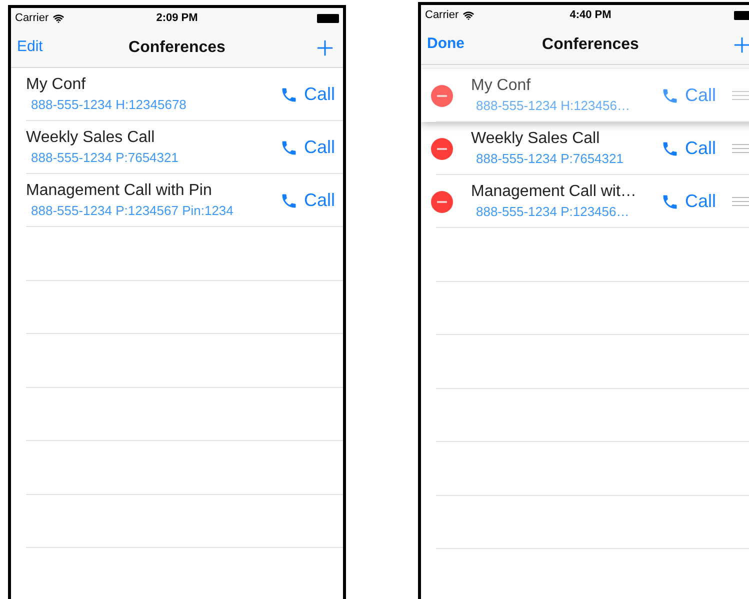  What do you see at coordinates (177, 18) in the screenshot?
I see `status-time: 2:09 PM` at bounding box center [177, 18].